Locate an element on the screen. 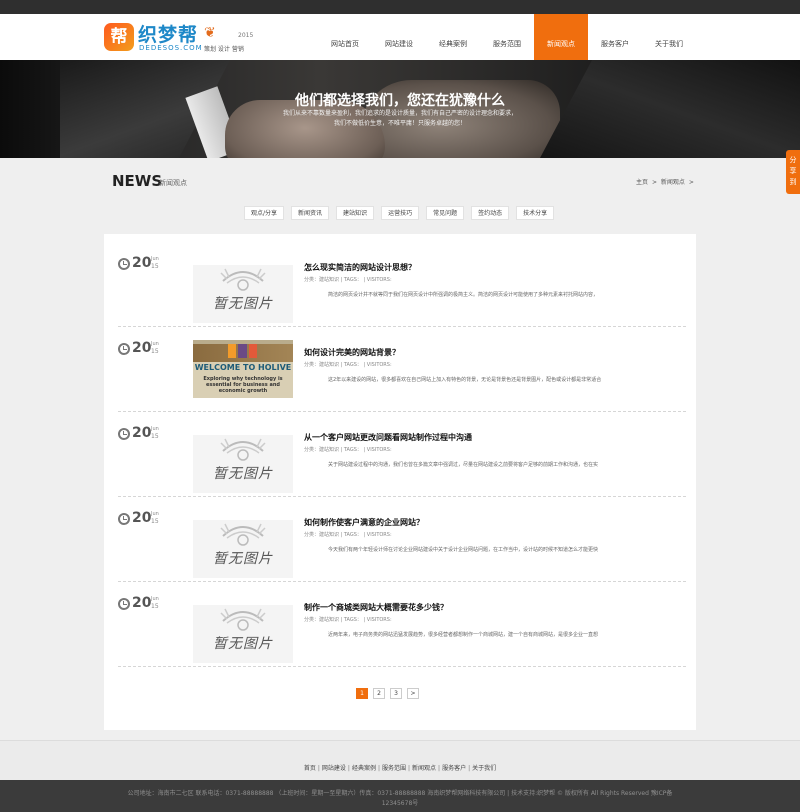 This screenshot has width=800, height=812. main-nav: 网站首页 网站建设 经典案例 服务范围 新闻观点 服务客户 关于我们 is located at coordinates (507, 37).